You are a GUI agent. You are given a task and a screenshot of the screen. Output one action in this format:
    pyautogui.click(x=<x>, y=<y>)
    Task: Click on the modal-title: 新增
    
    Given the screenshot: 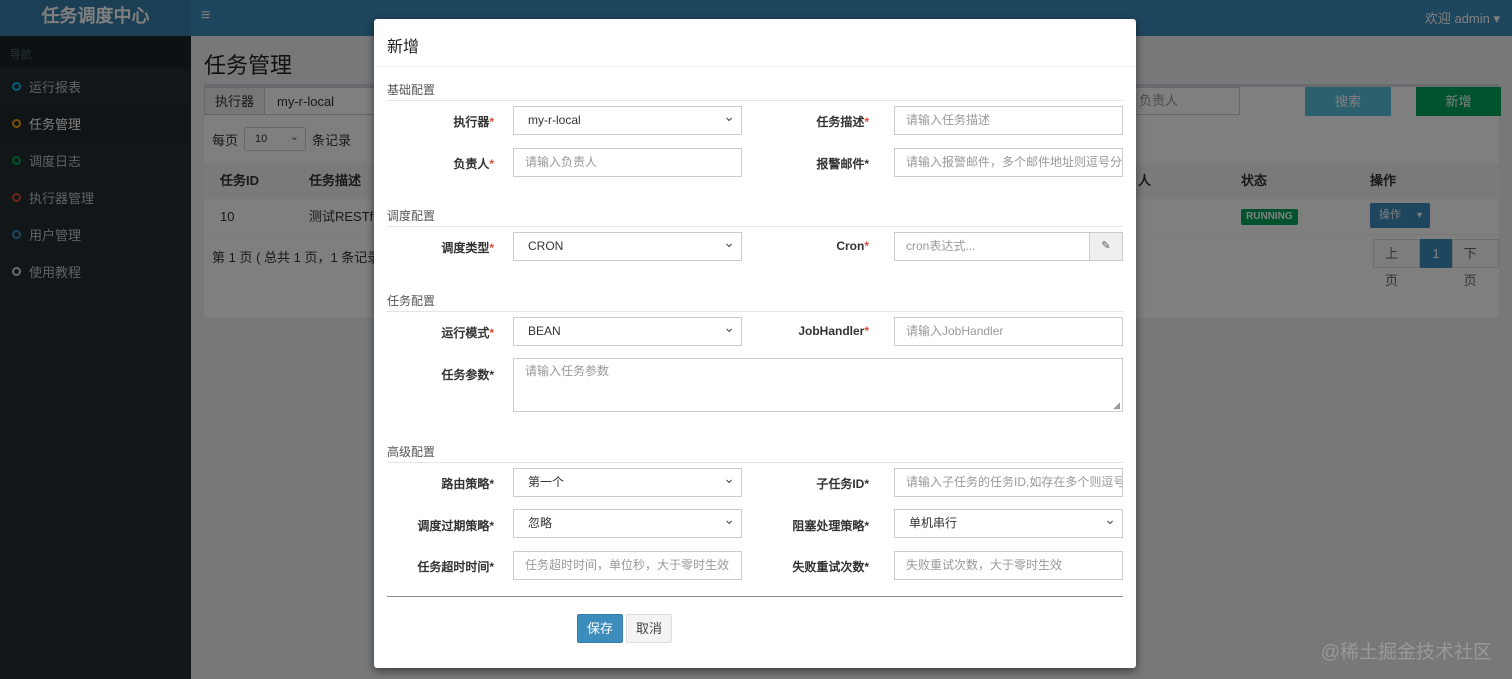 What is the action you would take?
    pyautogui.click(x=403, y=47)
    